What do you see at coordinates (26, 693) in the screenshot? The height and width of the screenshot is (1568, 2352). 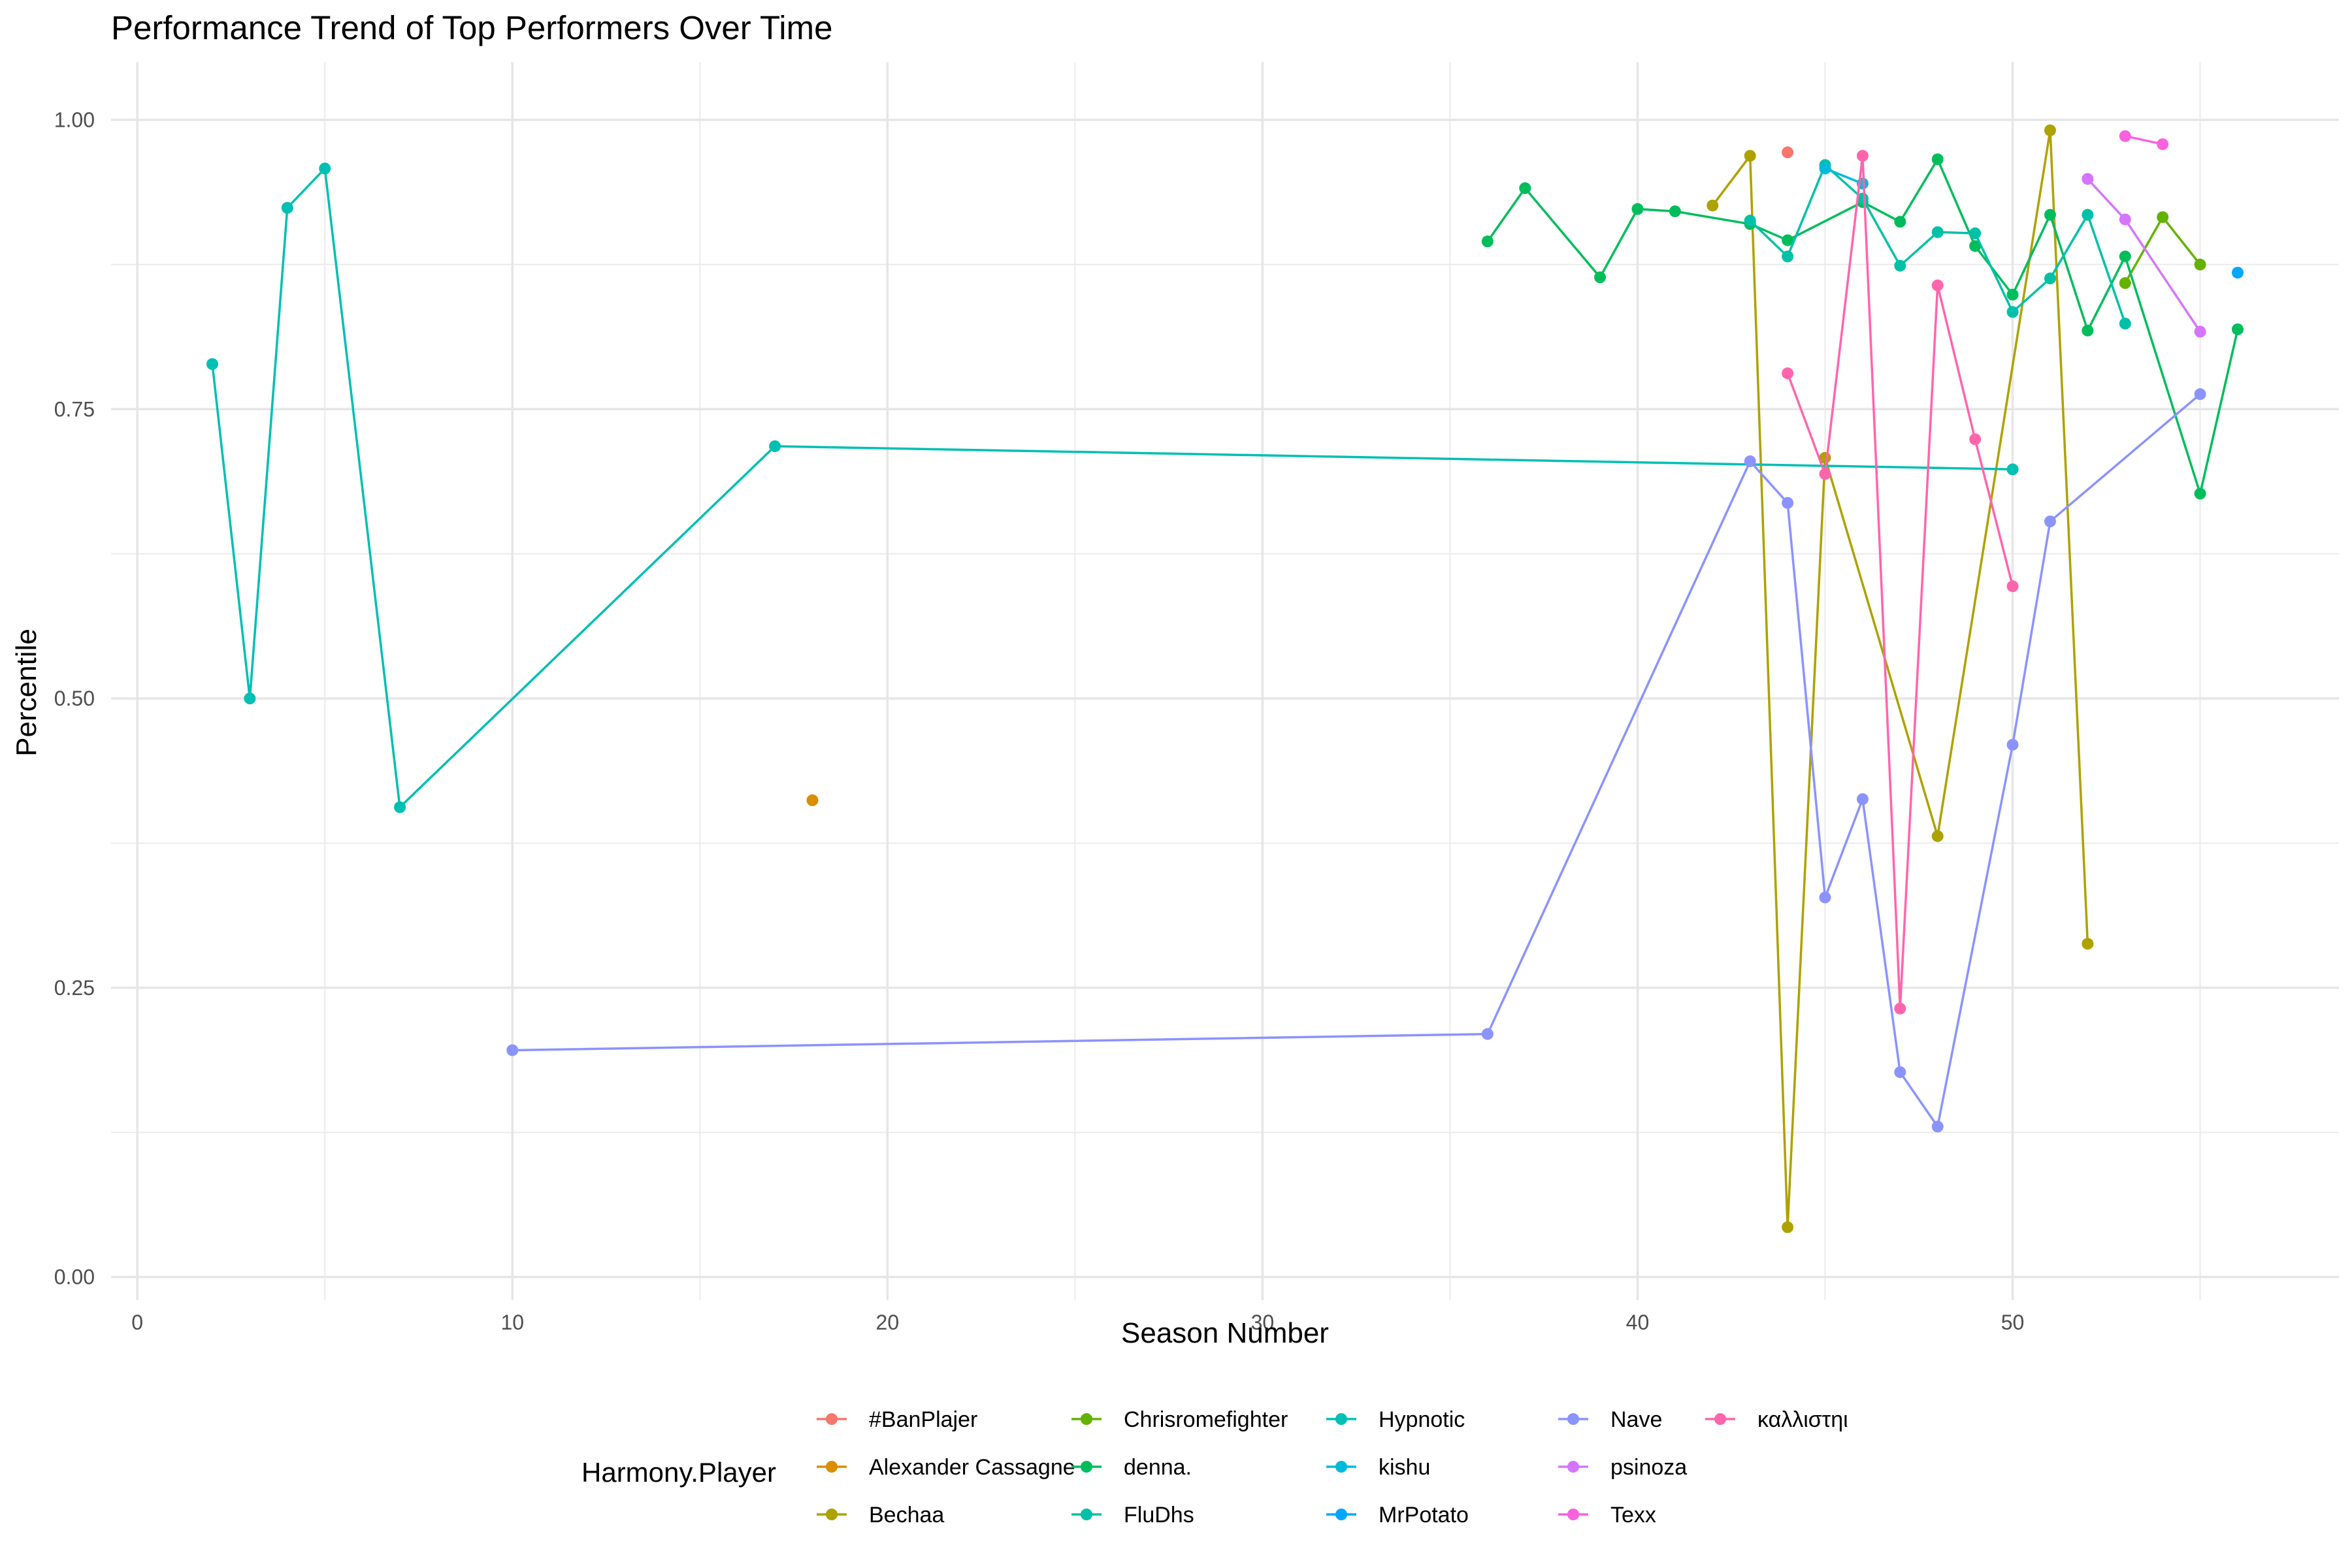 I see `y-axis-title: Percentile` at bounding box center [26, 693].